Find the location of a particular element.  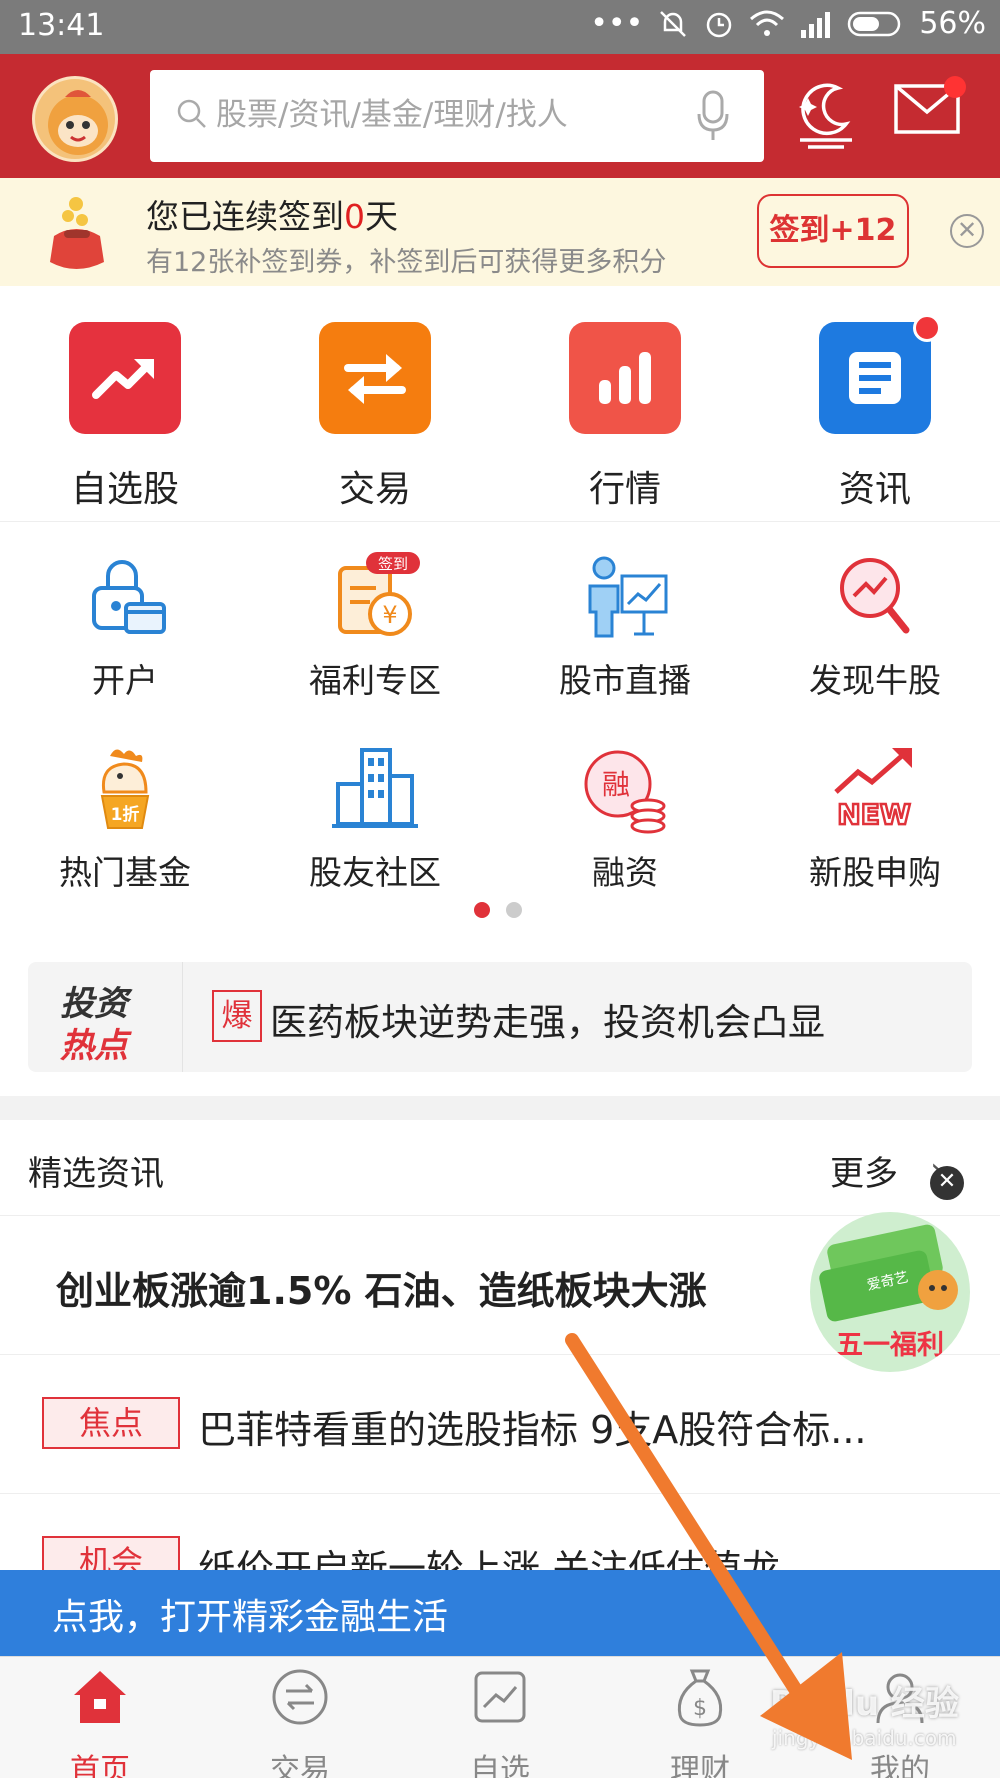

finance-badge: 融 is located at coordinates (616, 784).